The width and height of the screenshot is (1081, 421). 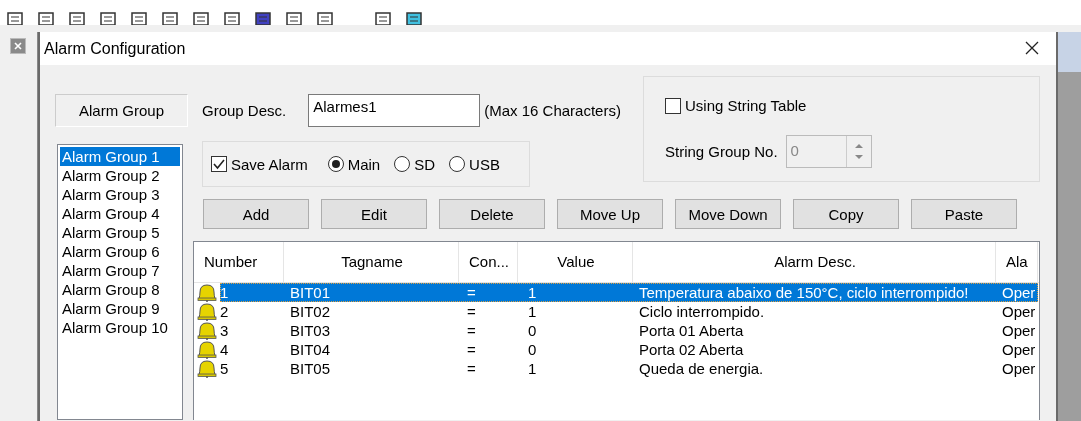 What do you see at coordinates (964, 214) in the screenshot?
I see `paste-button: Paste` at bounding box center [964, 214].